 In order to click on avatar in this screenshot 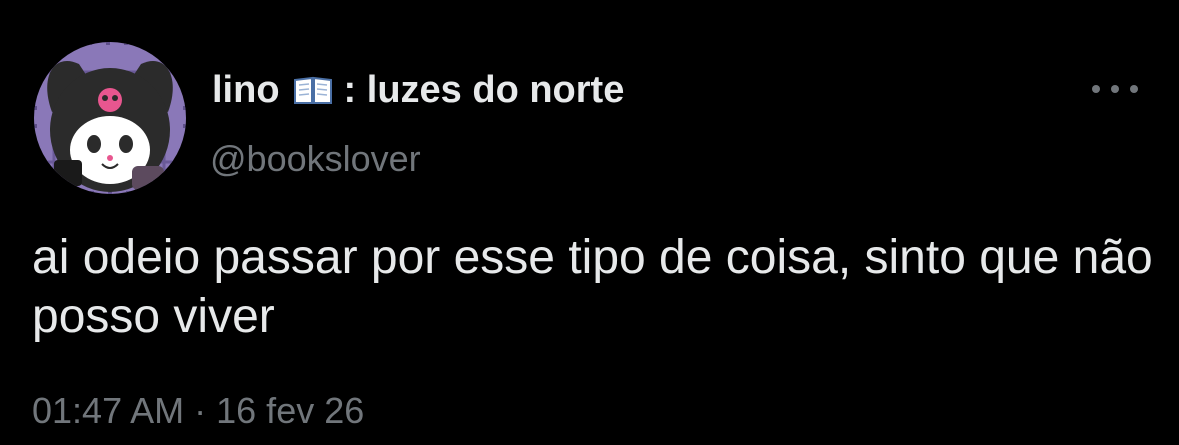, I will do `click(110, 118)`.